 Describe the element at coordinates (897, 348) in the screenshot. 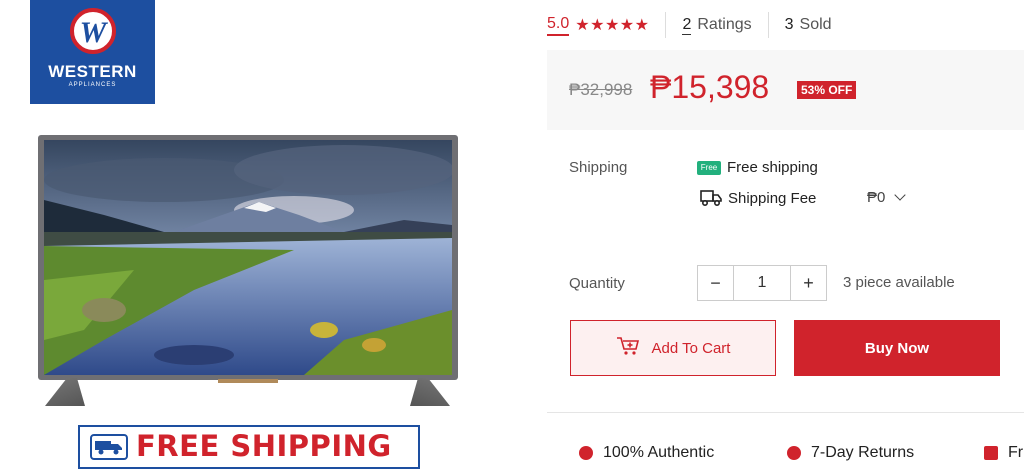

I see `buy-now-button: Buy Now` at that location.